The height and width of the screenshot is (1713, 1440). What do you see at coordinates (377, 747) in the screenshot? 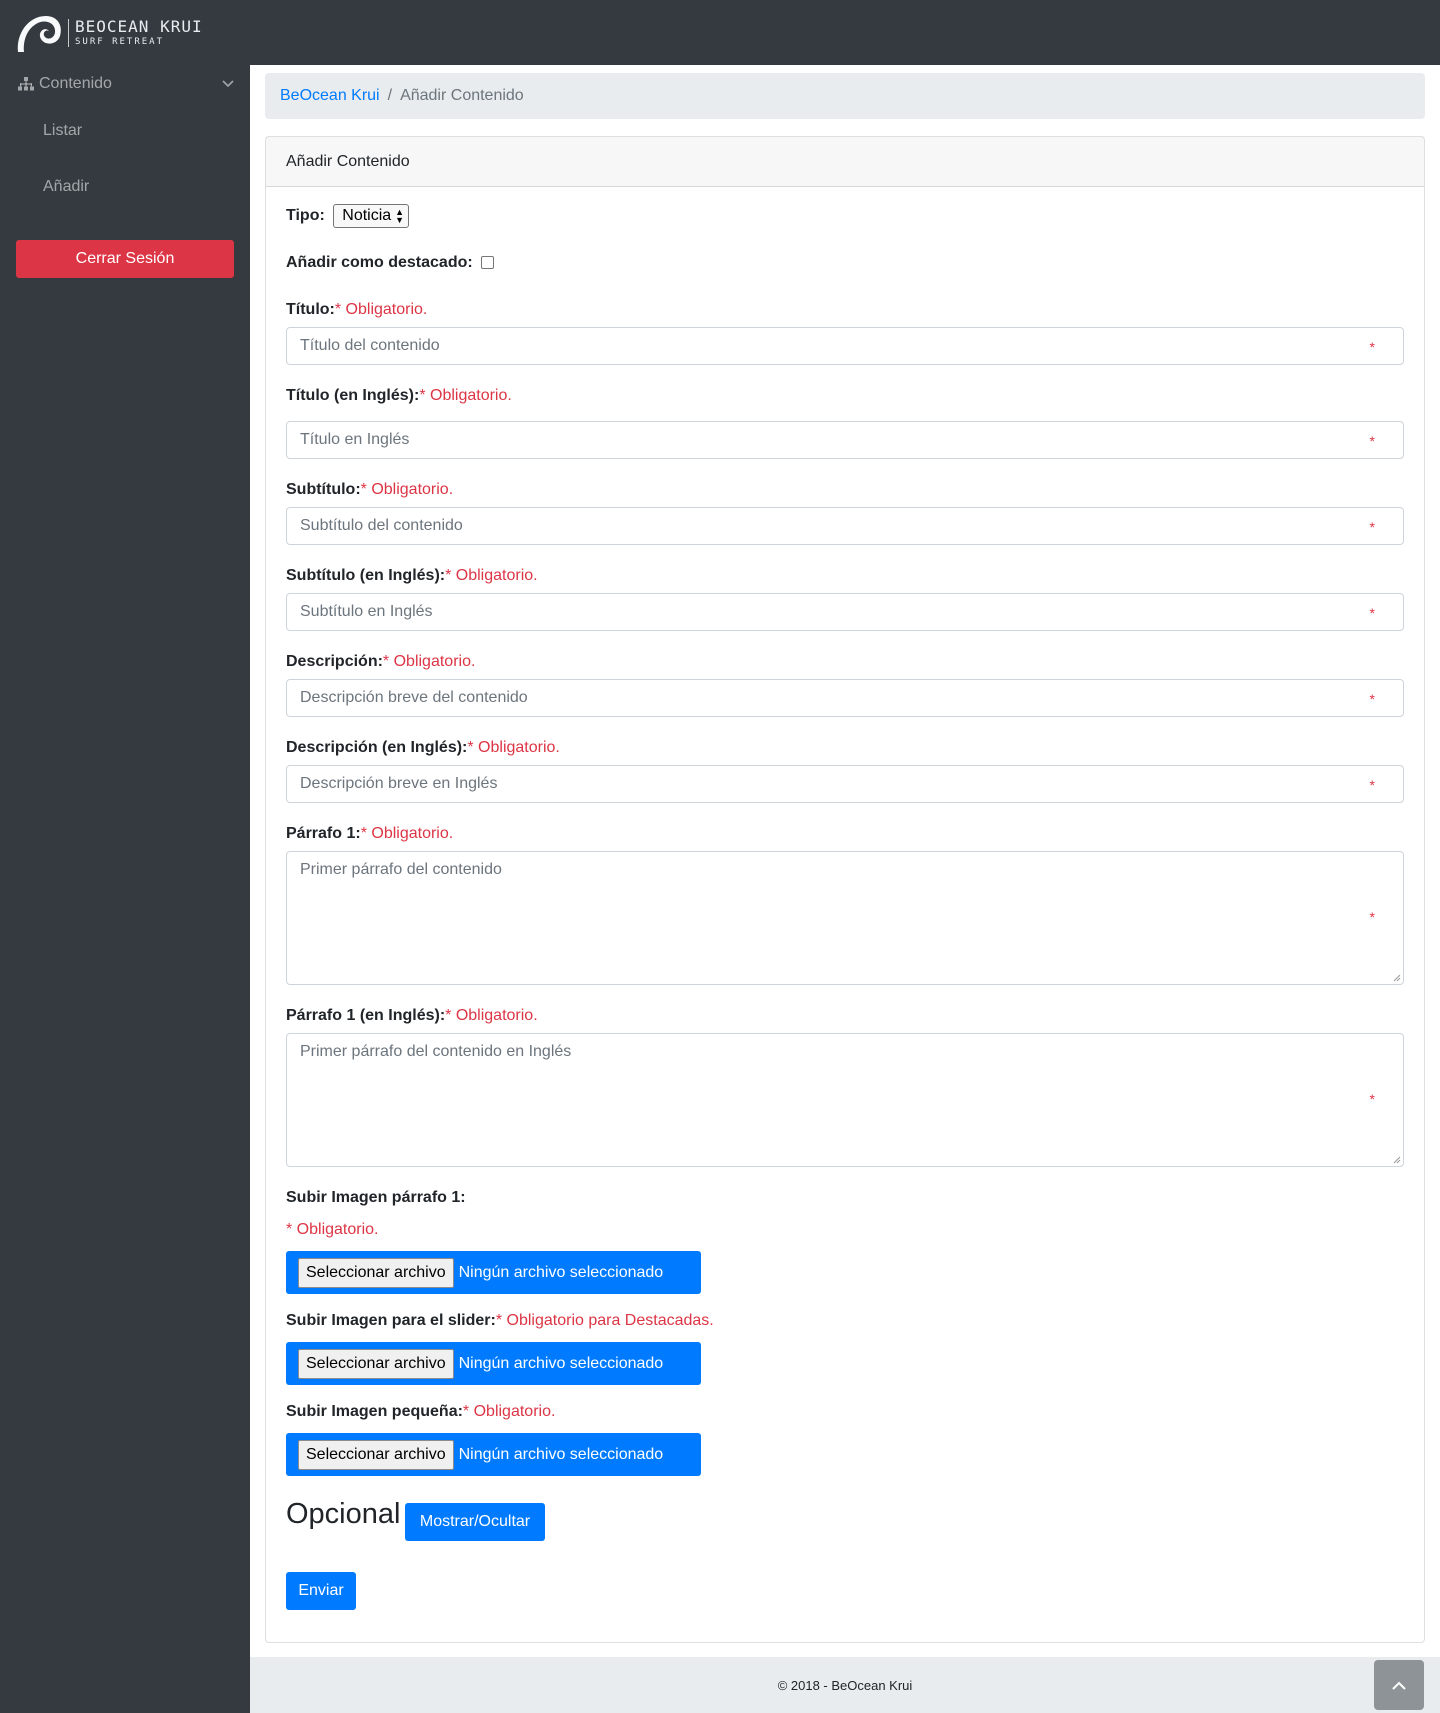
I see `field-label: Descripción (en Inglés):` at bounding box center [377, 747].